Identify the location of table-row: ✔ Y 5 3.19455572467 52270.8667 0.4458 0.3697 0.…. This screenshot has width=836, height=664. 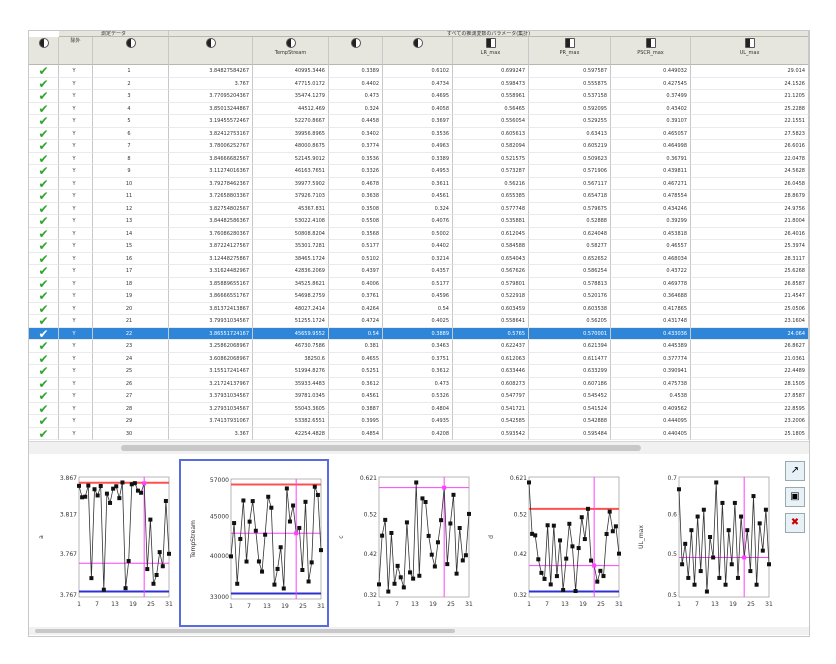
(419, 121).